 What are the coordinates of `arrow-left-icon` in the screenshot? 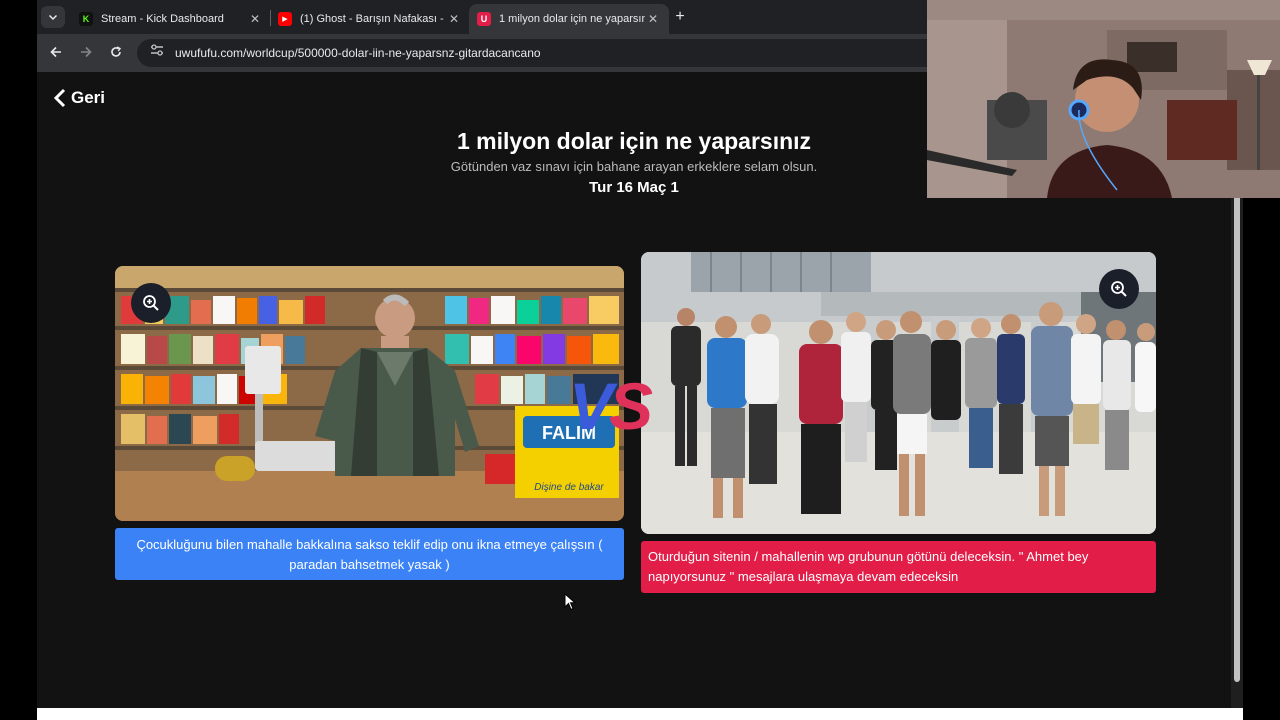 It's located at (55, 52).